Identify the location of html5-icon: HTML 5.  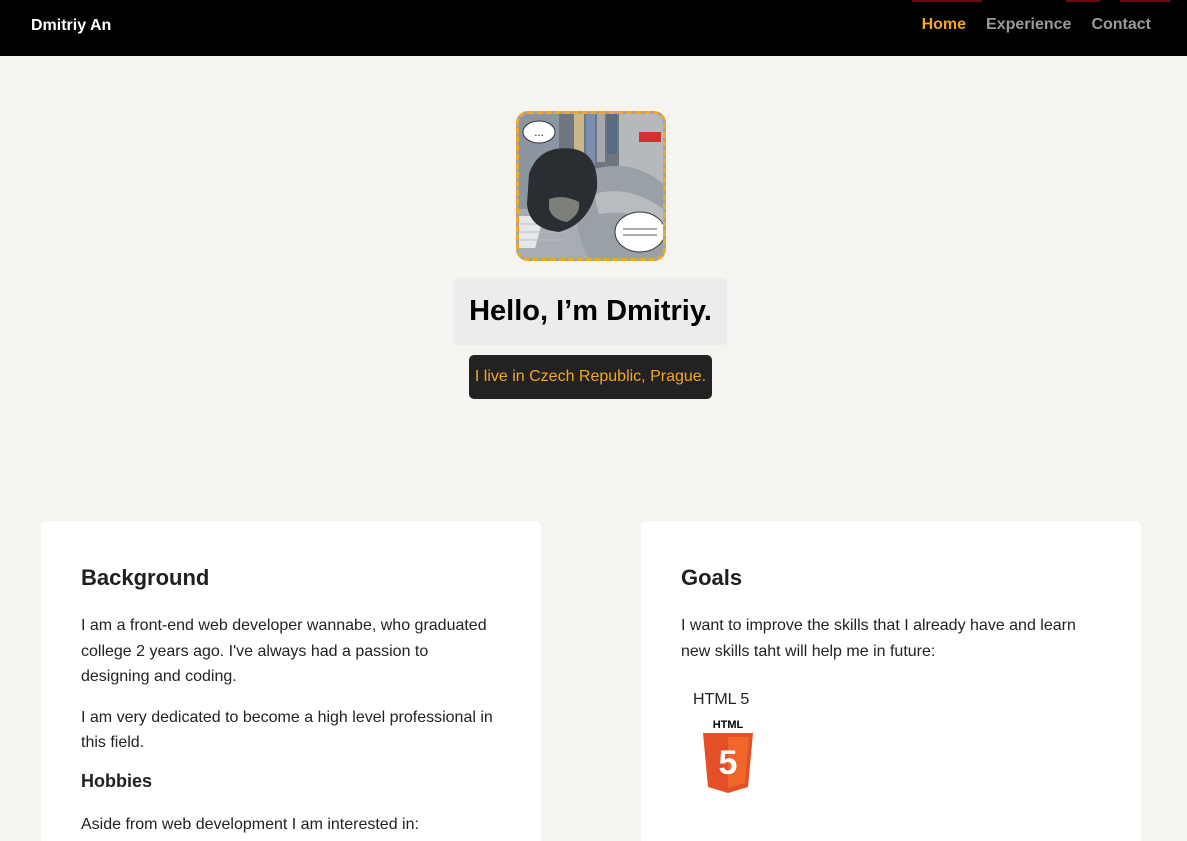
(728, 756).